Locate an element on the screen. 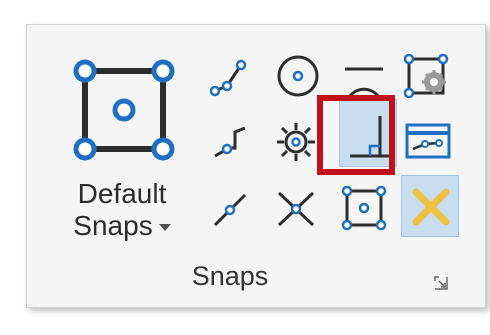  default-snaps-label-line1: Default is located at coordinates (122, 193).